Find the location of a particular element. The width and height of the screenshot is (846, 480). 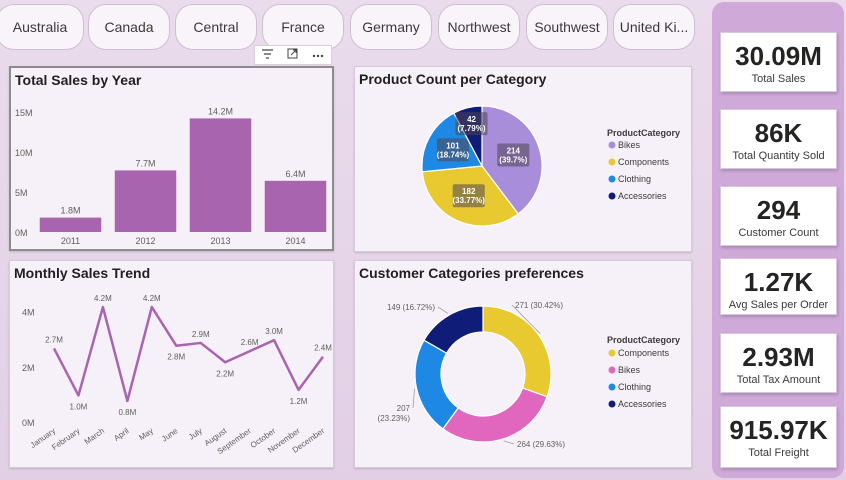

slicer-chip-australia: Australia is located at coordinates (42, 27).